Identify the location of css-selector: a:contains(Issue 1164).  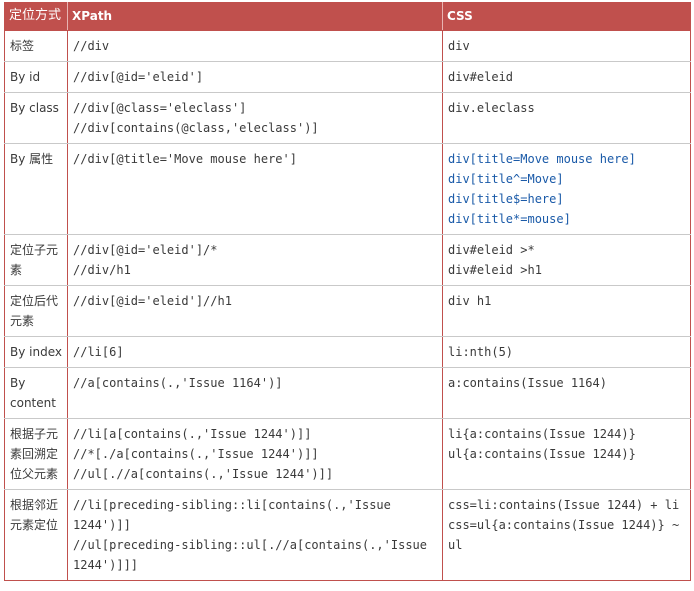
(527, 383).